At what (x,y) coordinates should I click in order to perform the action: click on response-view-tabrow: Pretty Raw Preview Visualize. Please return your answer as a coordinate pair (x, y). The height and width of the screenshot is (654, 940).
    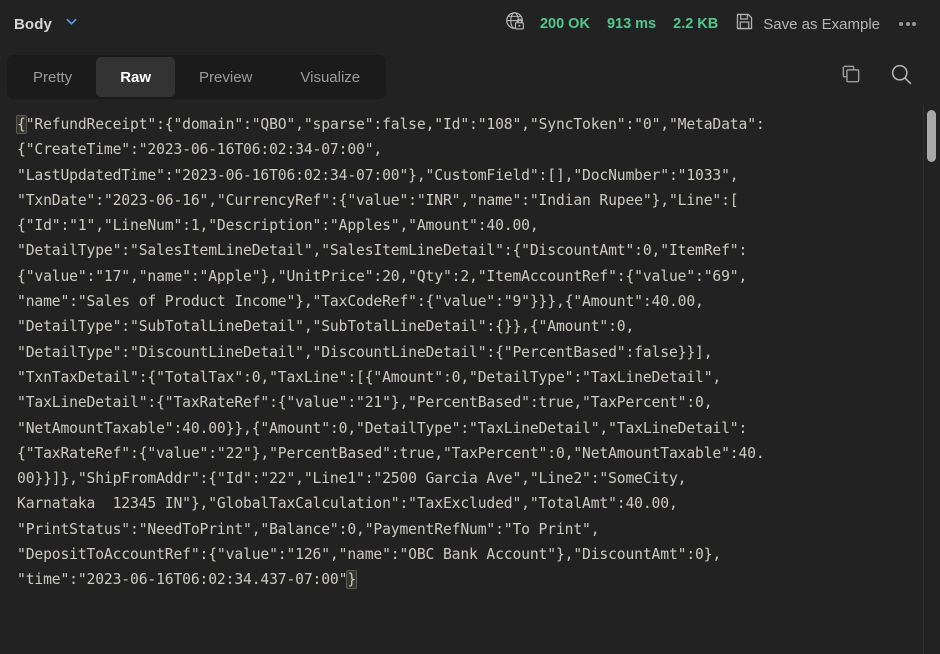
    Looking at the image, I should click on (470, 77).